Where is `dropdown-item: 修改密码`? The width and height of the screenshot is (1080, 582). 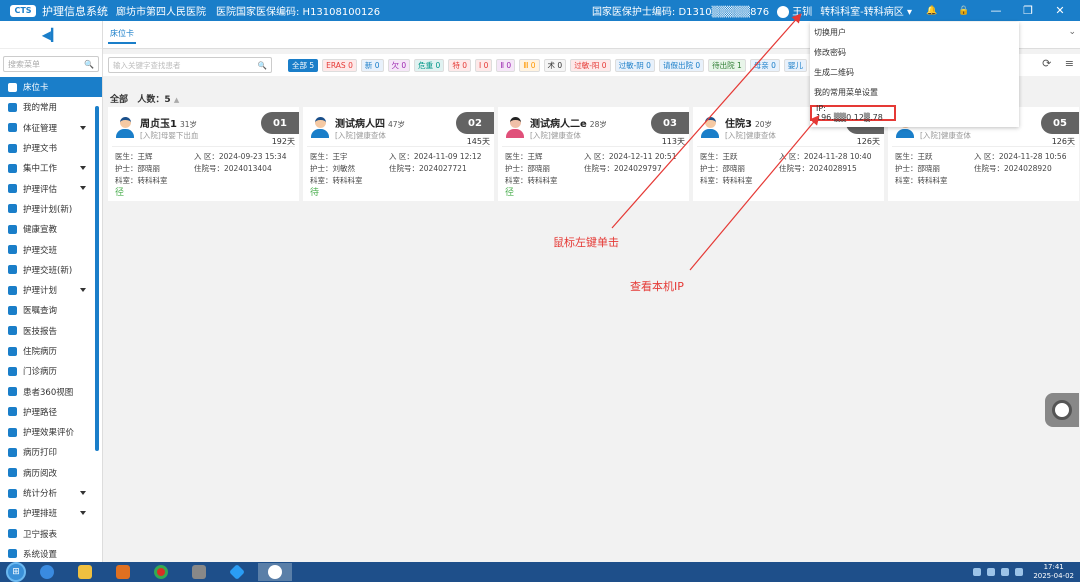
dropdown-item: 修改密码 is located at coordinates (914, 52).